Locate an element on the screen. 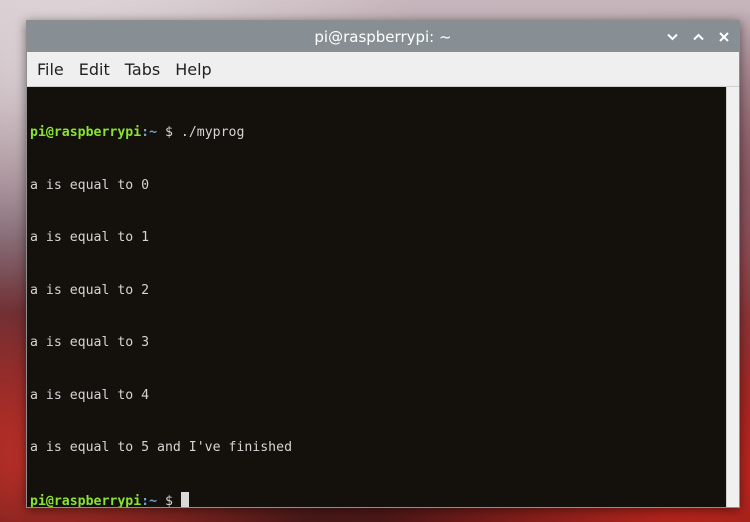 This screenshot has width=750, height=522. scrollbar is located at coordinates (732, 297).